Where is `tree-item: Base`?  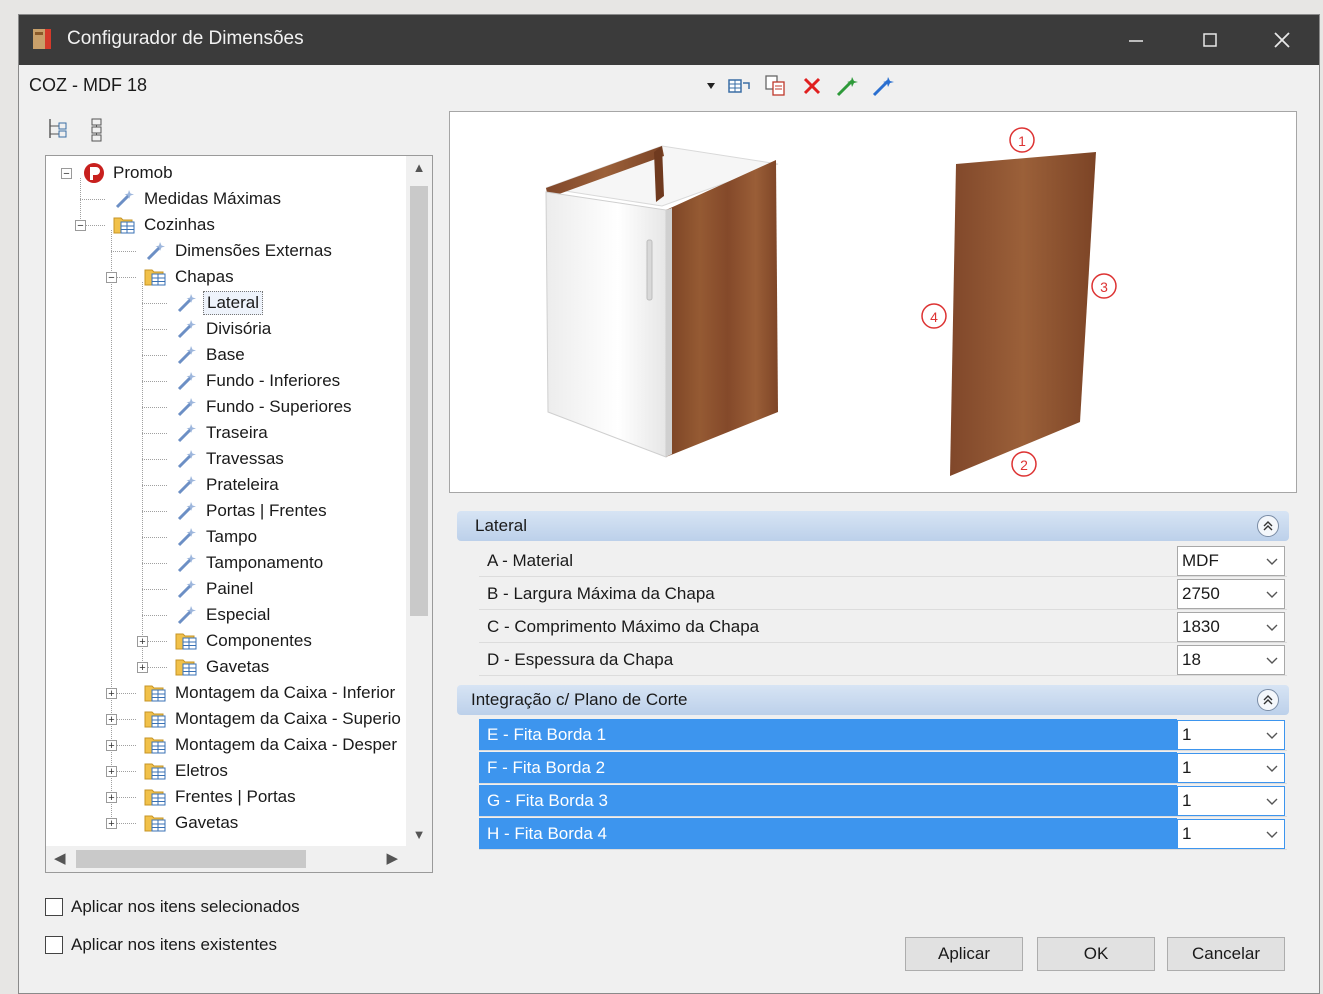
tree-item: Base is located at coordinates (211, 355).